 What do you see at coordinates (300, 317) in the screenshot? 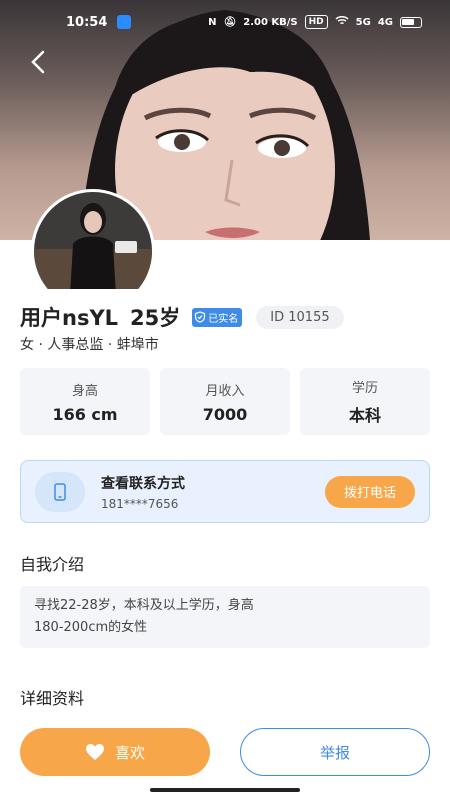
I see `user-id-badge: ID 10155` at bounding box center [300, 317].